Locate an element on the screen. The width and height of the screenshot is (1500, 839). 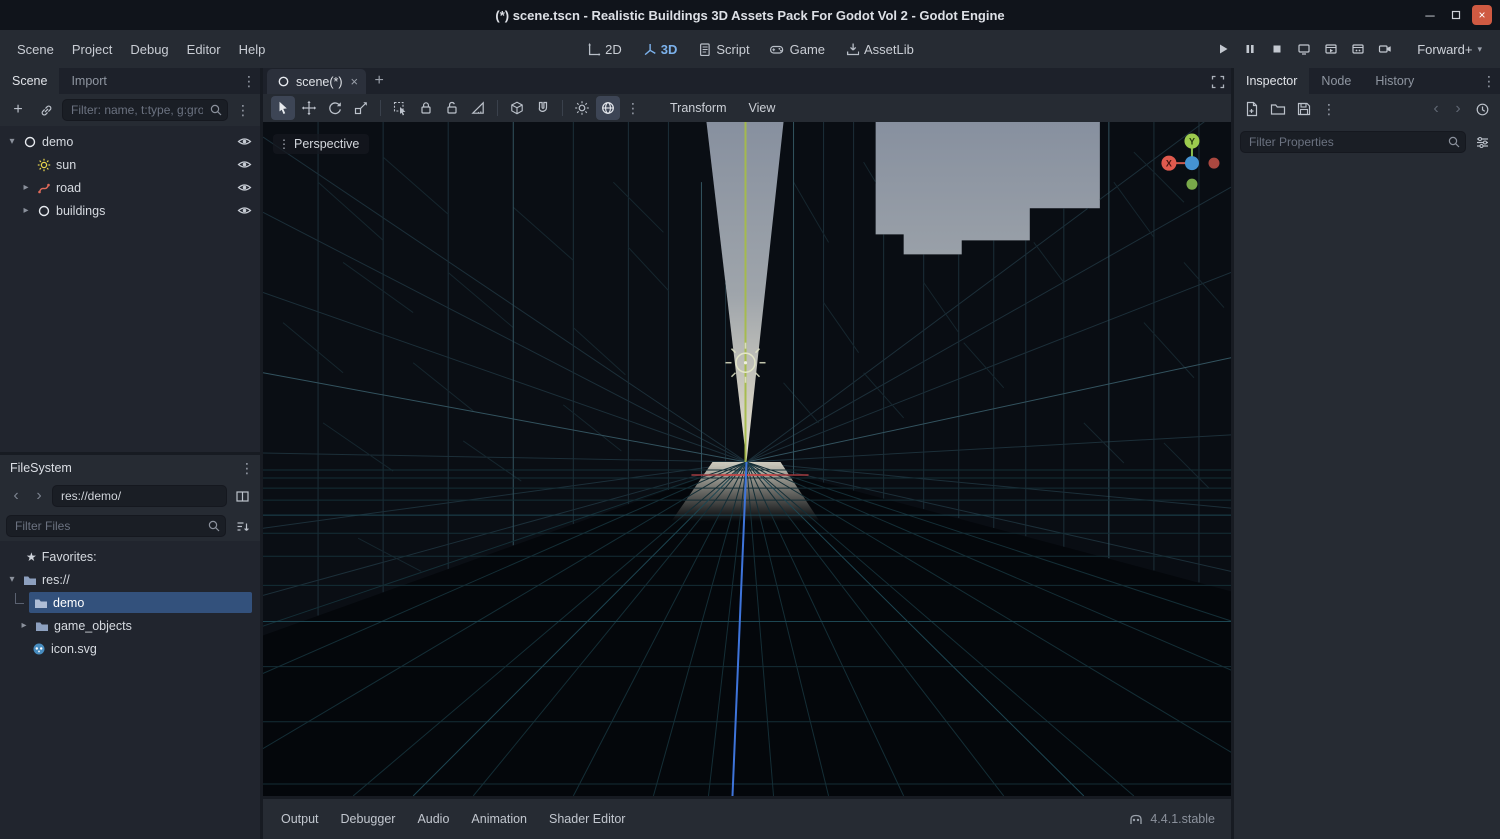
menu-editor: Editor is located at coordinates (204, 49).